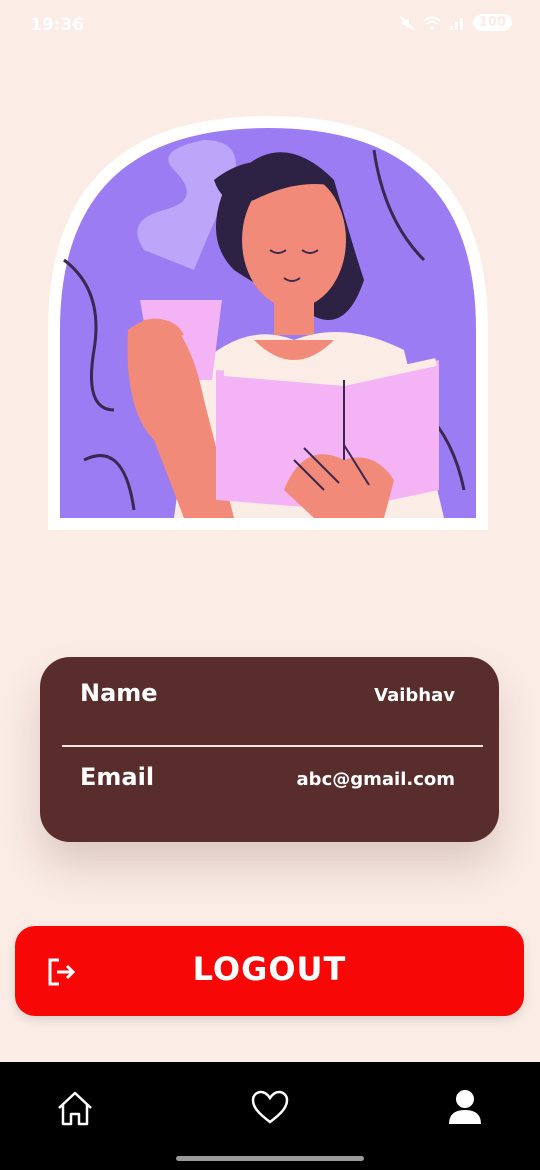 The width and height of the screenshot is (540, 1170). Describe the element at coordinates (57, 25) in the screenshot. I see `status-time: 19:36` at that location.